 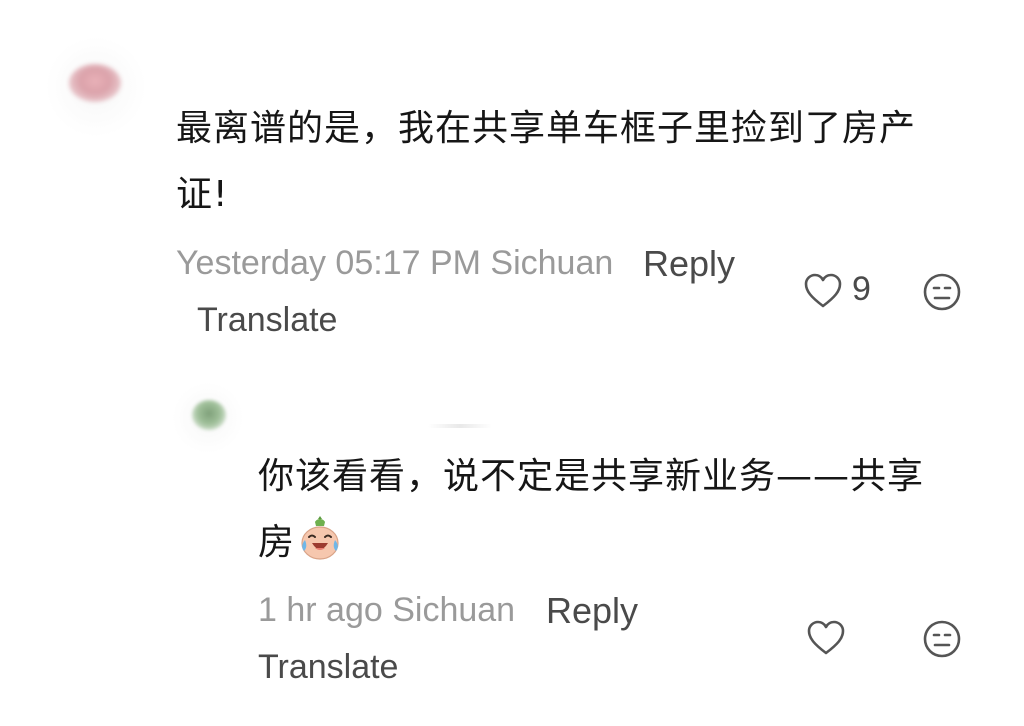 I want to click on comment-text-line: 你该看看，说不定是共享新业务——共享, so click(x=591, y=476).